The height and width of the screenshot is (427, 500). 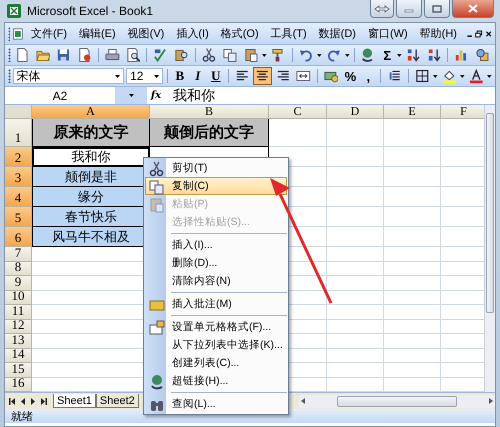 I want to click on menu-item: 文件(F), so click(x=49, y=33).